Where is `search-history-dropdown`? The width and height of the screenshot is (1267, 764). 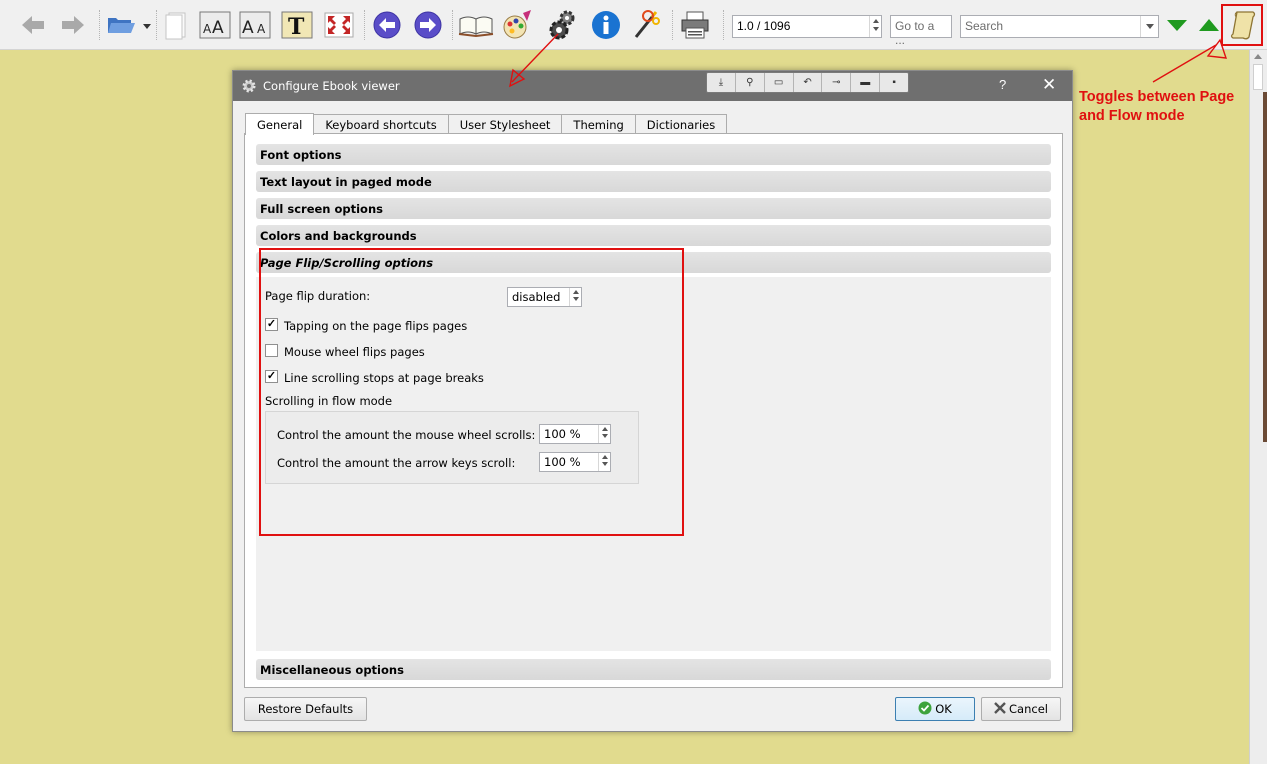 search-history-dropdown is located at coordinates (1149, 26).